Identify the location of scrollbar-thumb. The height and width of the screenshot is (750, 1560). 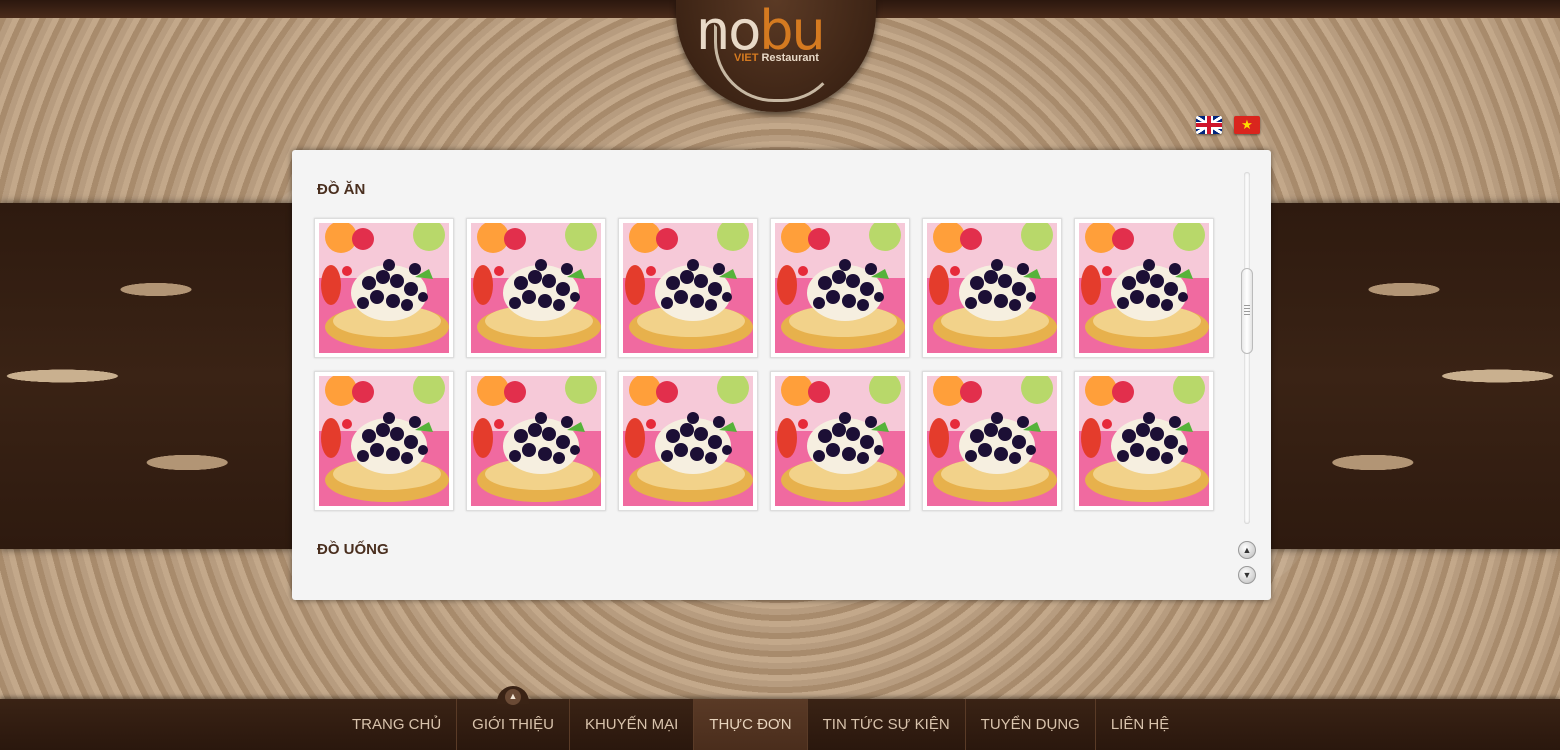
(1247, 311).